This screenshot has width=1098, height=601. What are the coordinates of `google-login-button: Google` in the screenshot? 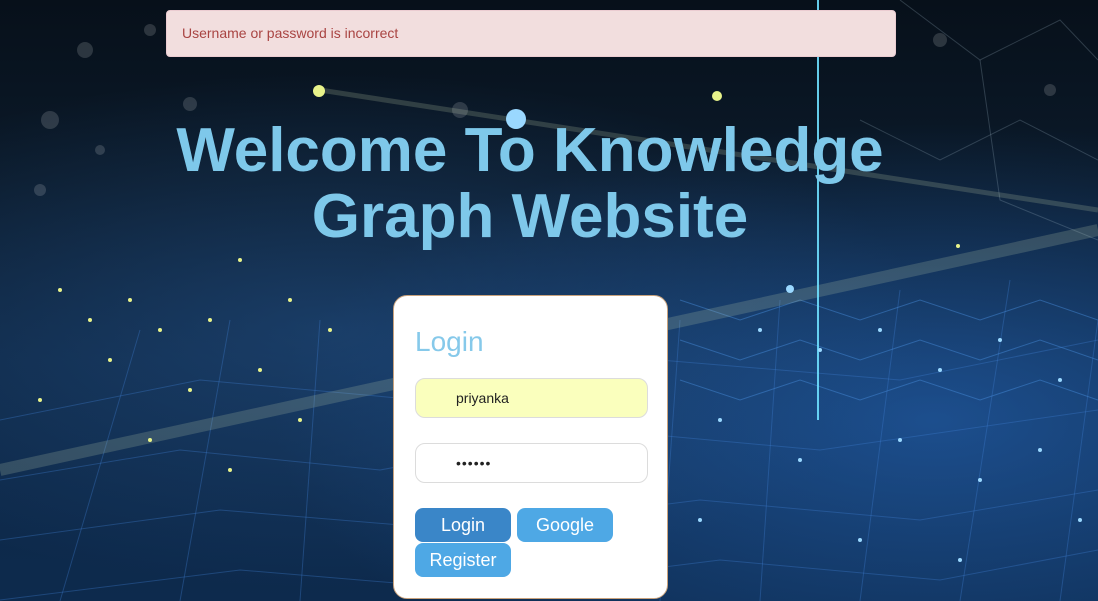 It's located at (565, 525).